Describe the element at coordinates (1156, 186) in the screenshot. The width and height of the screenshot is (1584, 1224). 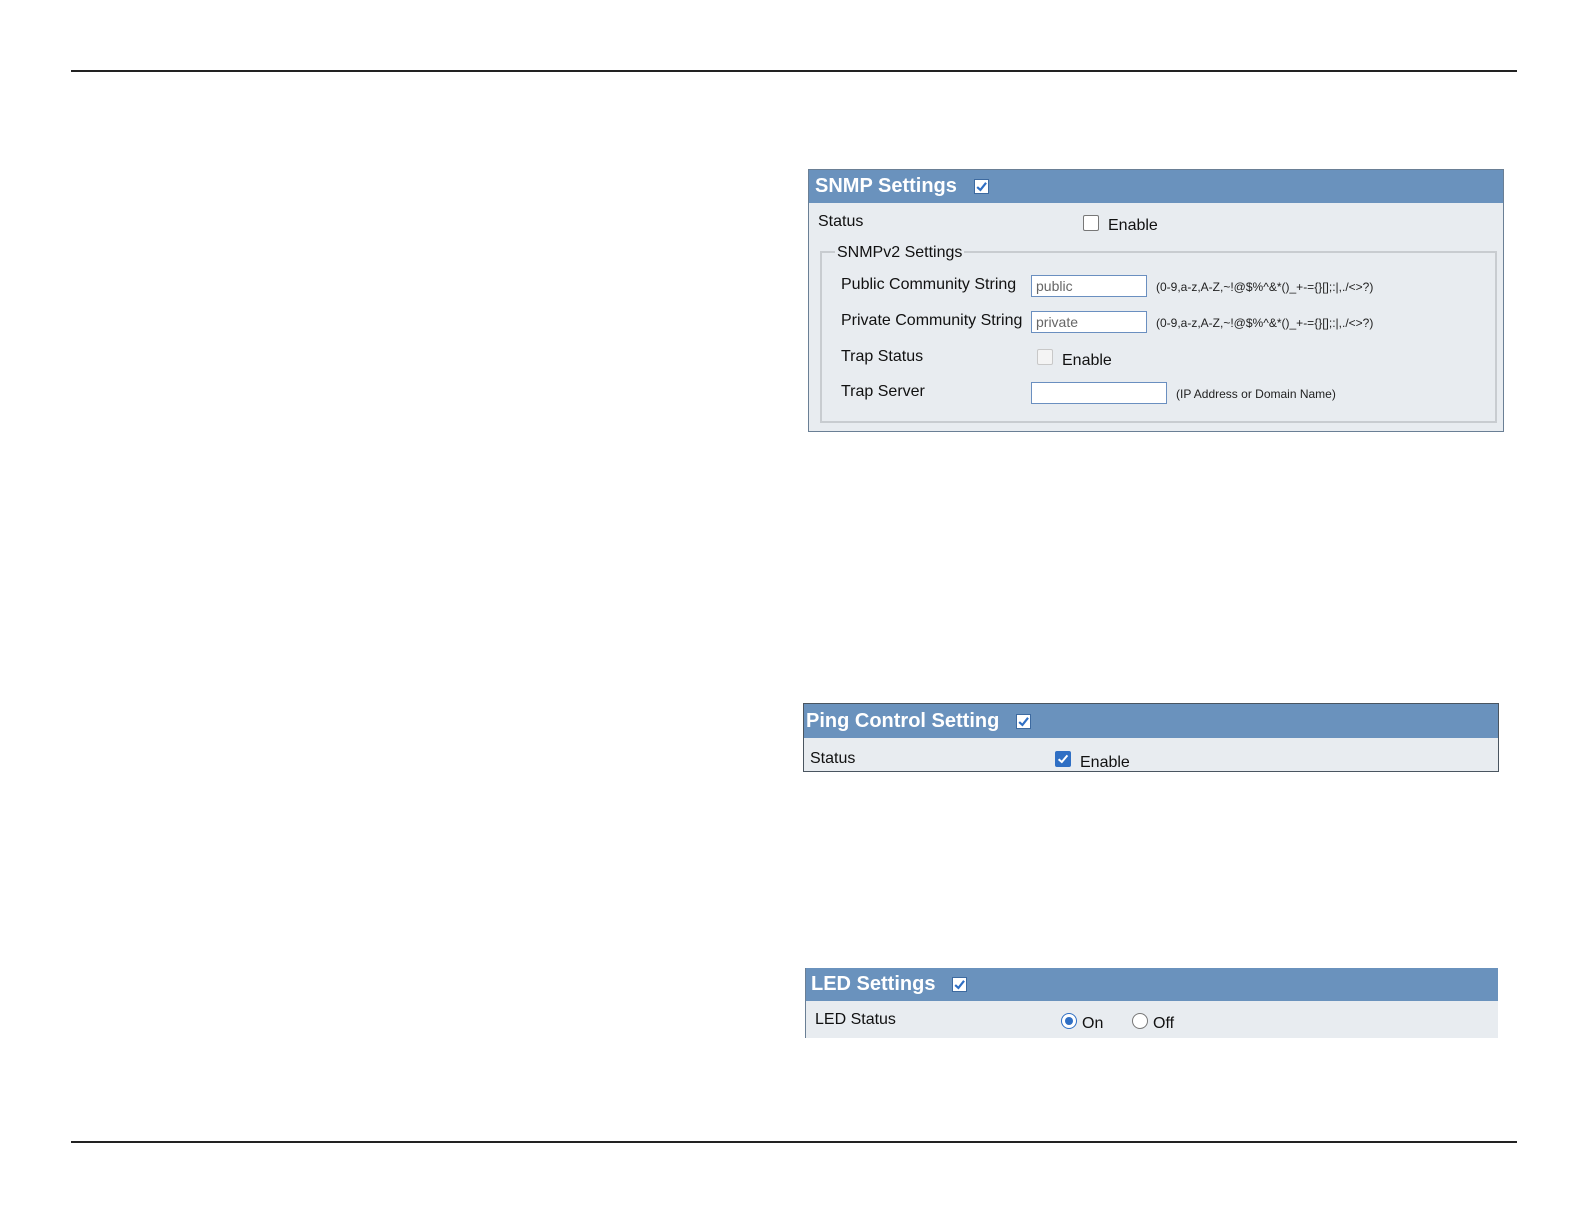
I see `snmp-header-bar: SNMP Settings` at that location.